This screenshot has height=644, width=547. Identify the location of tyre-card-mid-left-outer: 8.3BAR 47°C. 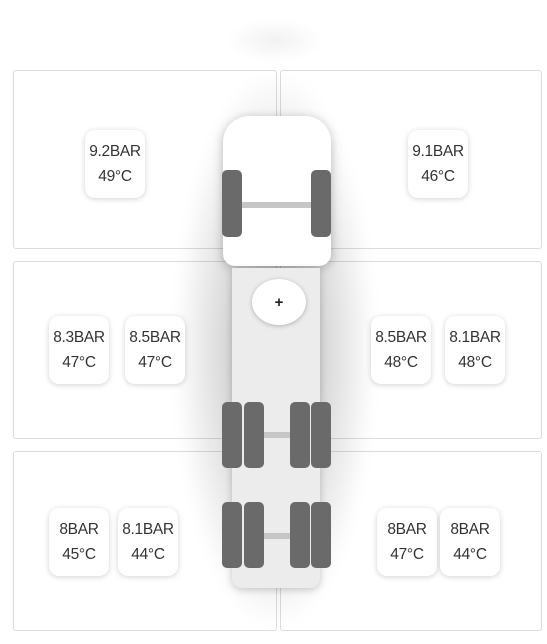
(79, 350).